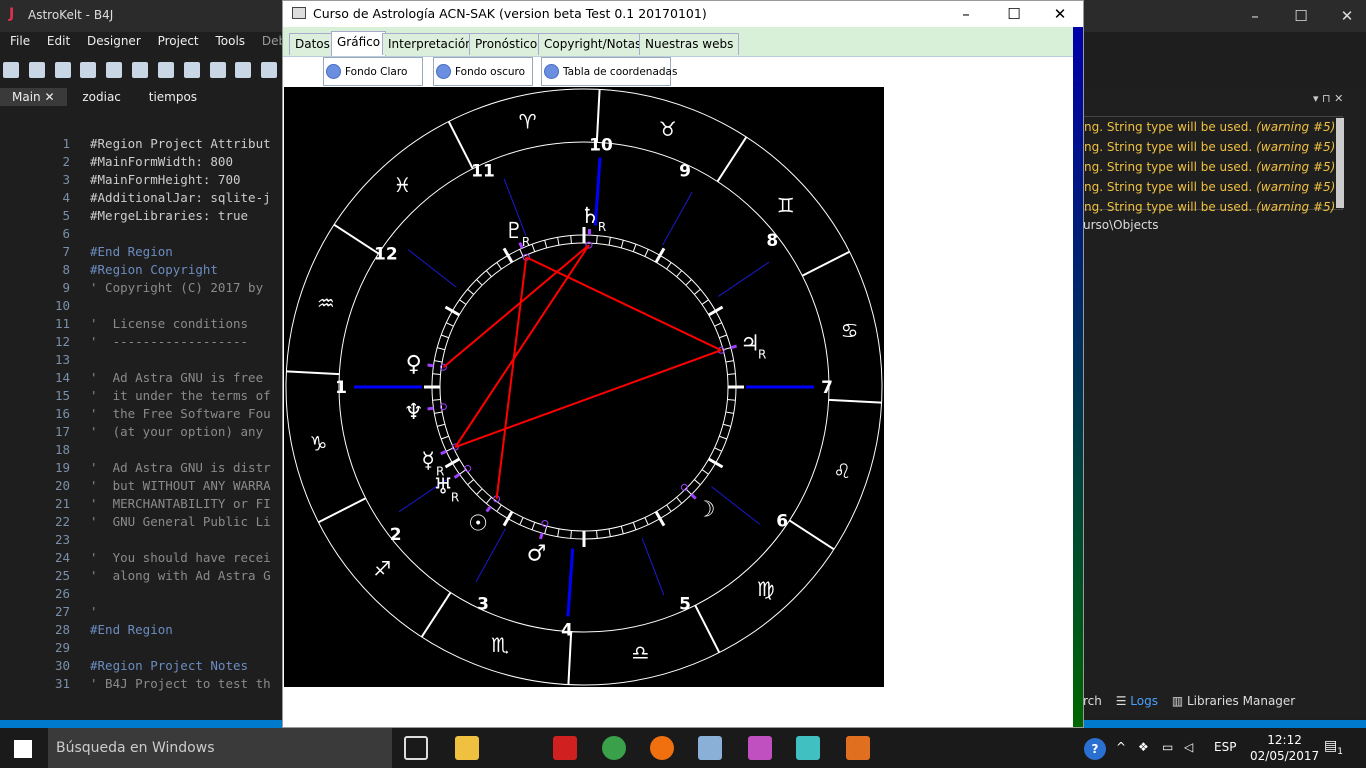 The image size is (1366, 768). What do you see at coordinates (23, 749) in the screenshot?
I see `windows-start-icon` at bounding box center [23, 749].